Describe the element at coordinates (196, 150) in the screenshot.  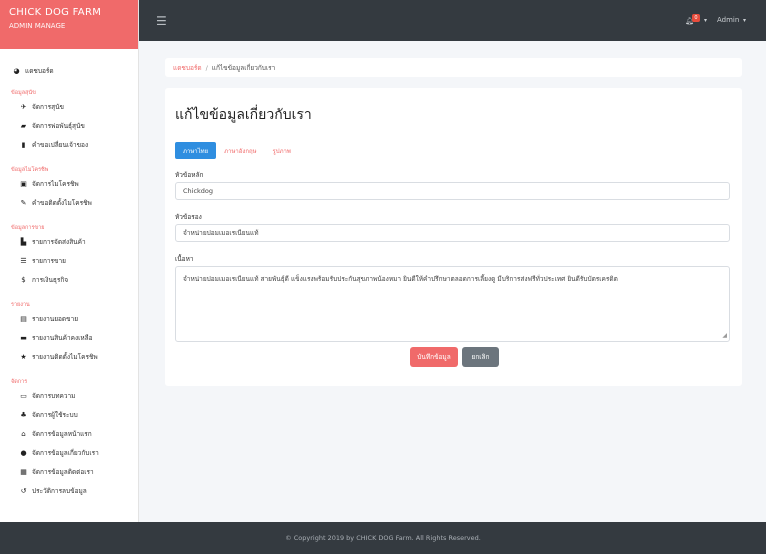
I see `tab-thai: ภาษาไทย` at that location.